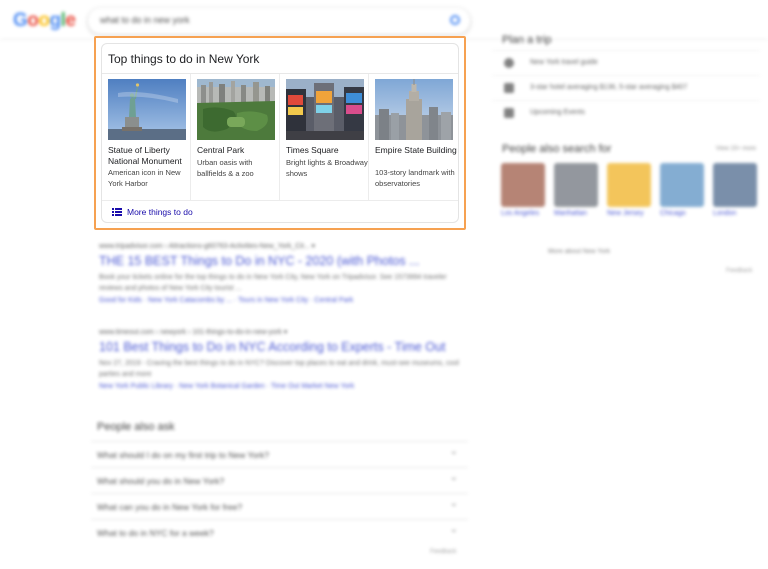 The width and height of the screenshot is (768, 569). What do you see at coordinates (225, 168) in the screenshot?
I see `attraction-desc: Urban oasis with ballfields & a zoo` at bounding box center [225, 168].